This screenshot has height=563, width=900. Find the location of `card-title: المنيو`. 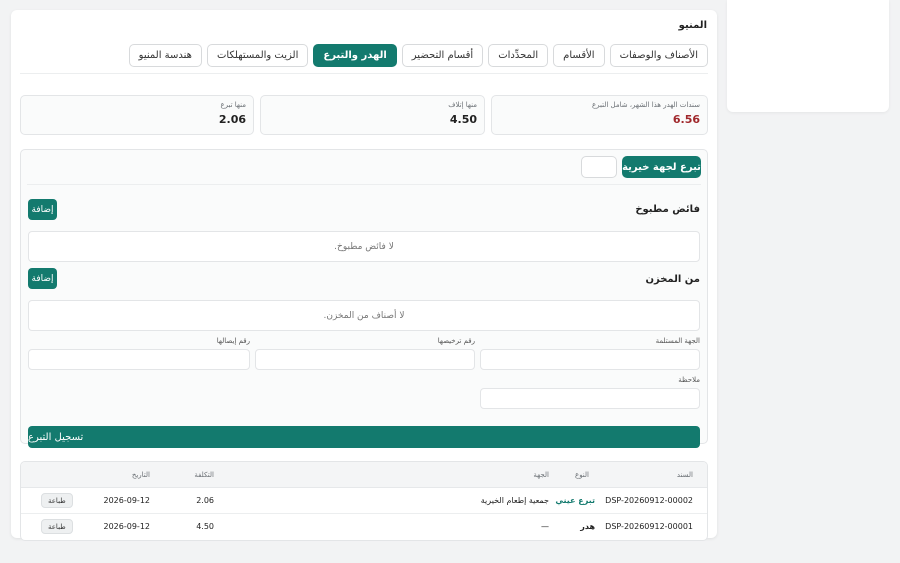

card-title: المنيو is located at coordinates (692, 25).